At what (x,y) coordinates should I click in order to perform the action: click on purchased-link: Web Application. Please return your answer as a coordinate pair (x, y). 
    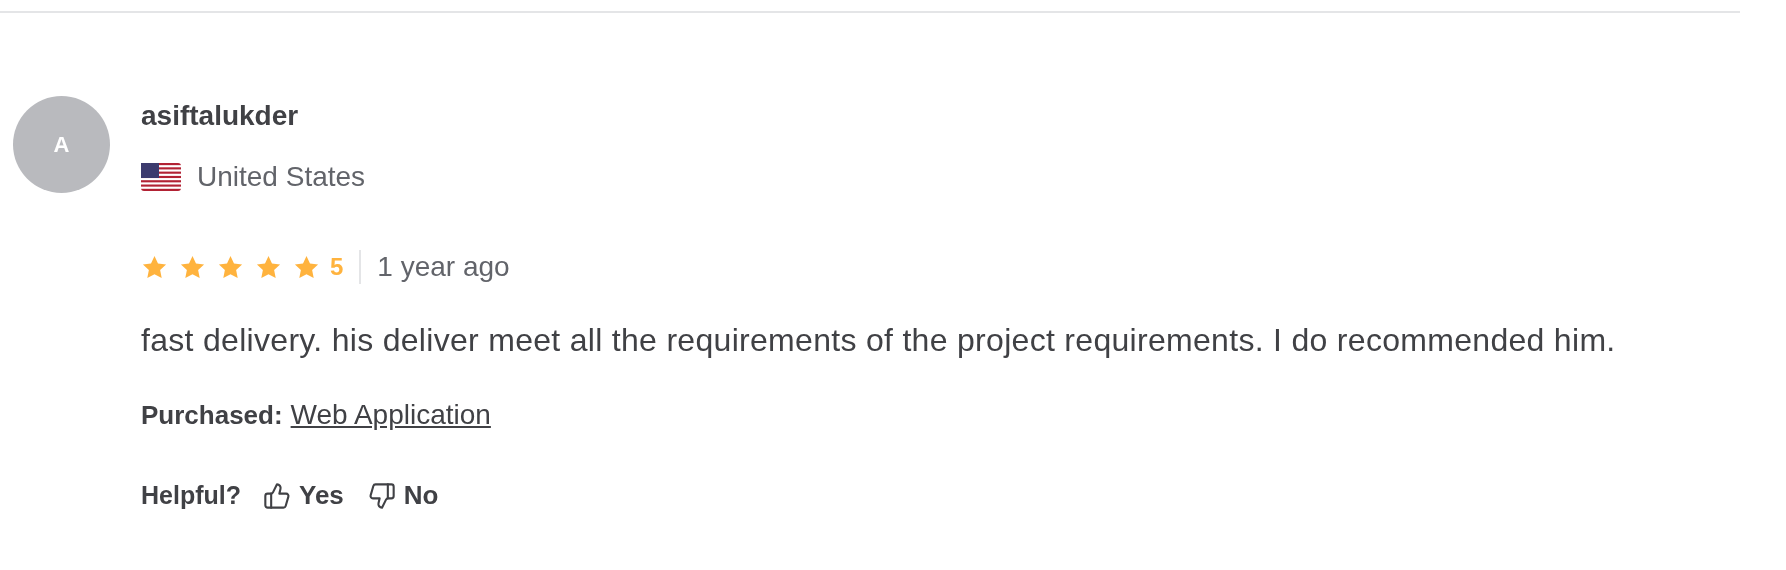
    Looking at the image, I should click on (390, 415).